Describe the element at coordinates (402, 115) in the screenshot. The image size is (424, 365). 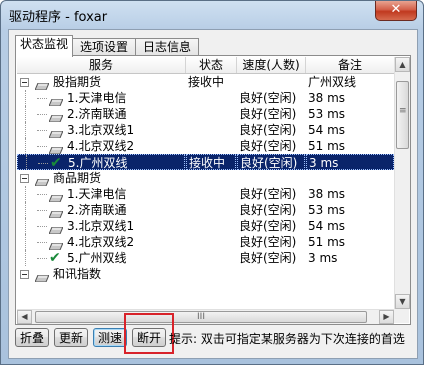
I see `vertical-scroll-thumb` at that location.